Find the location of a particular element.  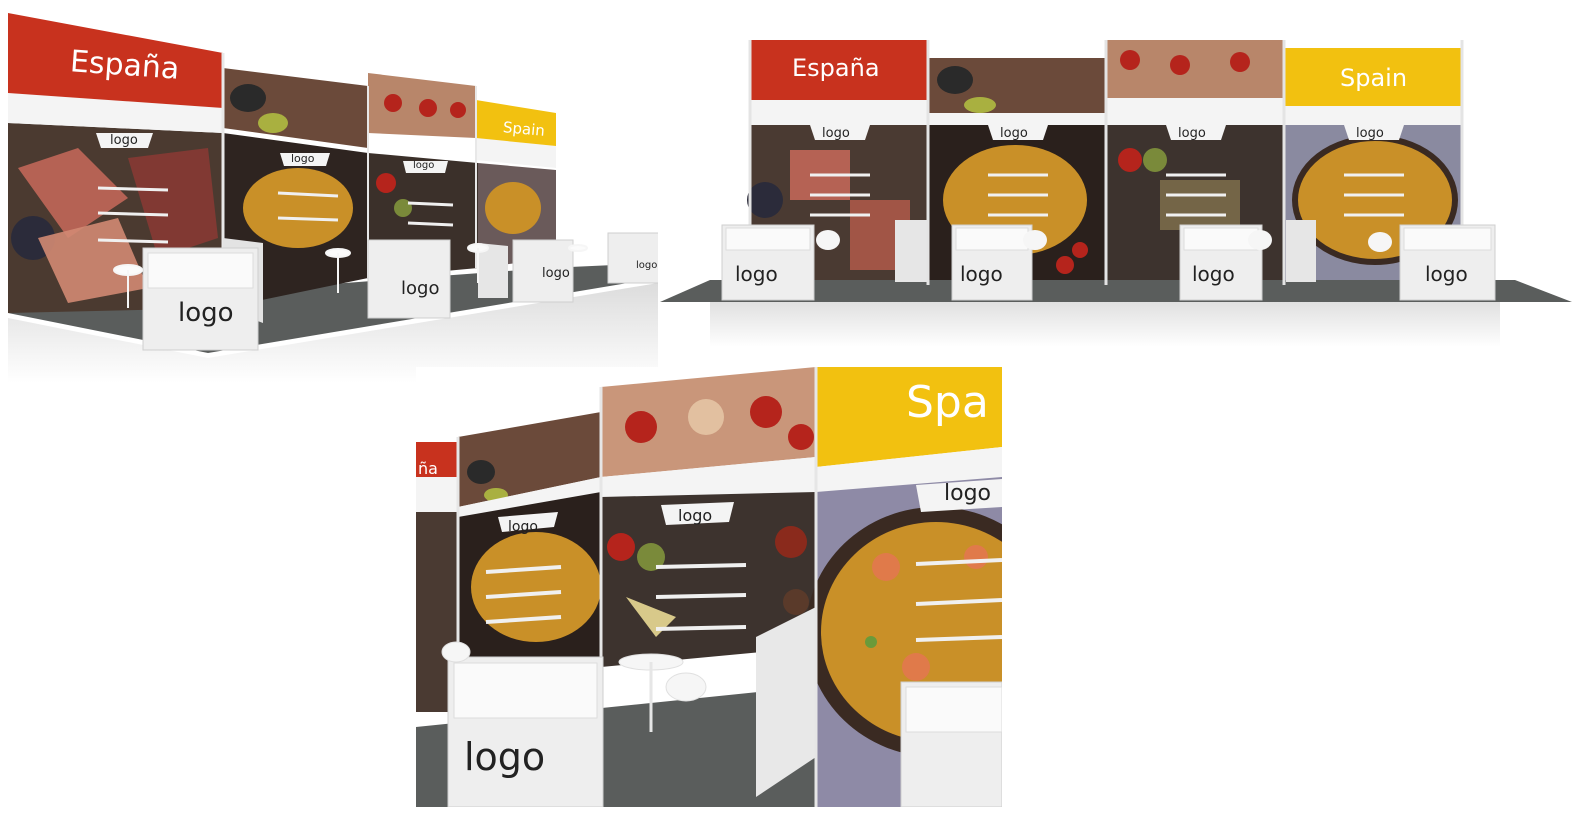

logo-counter-right is located at coordinates (951, 744).